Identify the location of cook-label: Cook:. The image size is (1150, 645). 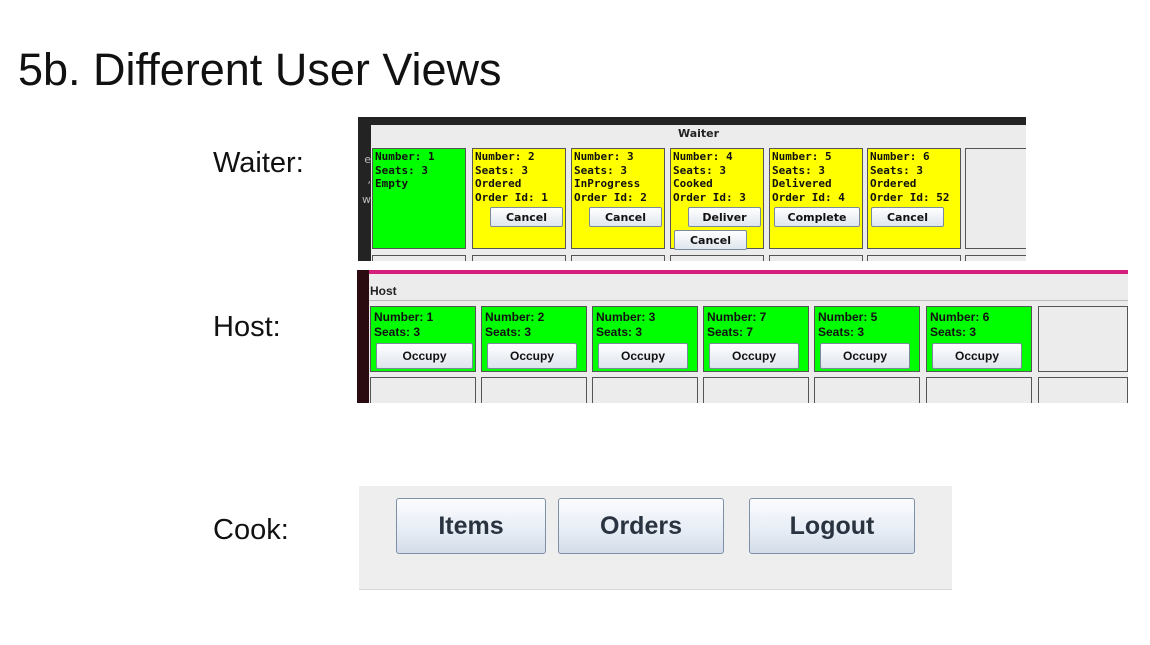
(251, 530).